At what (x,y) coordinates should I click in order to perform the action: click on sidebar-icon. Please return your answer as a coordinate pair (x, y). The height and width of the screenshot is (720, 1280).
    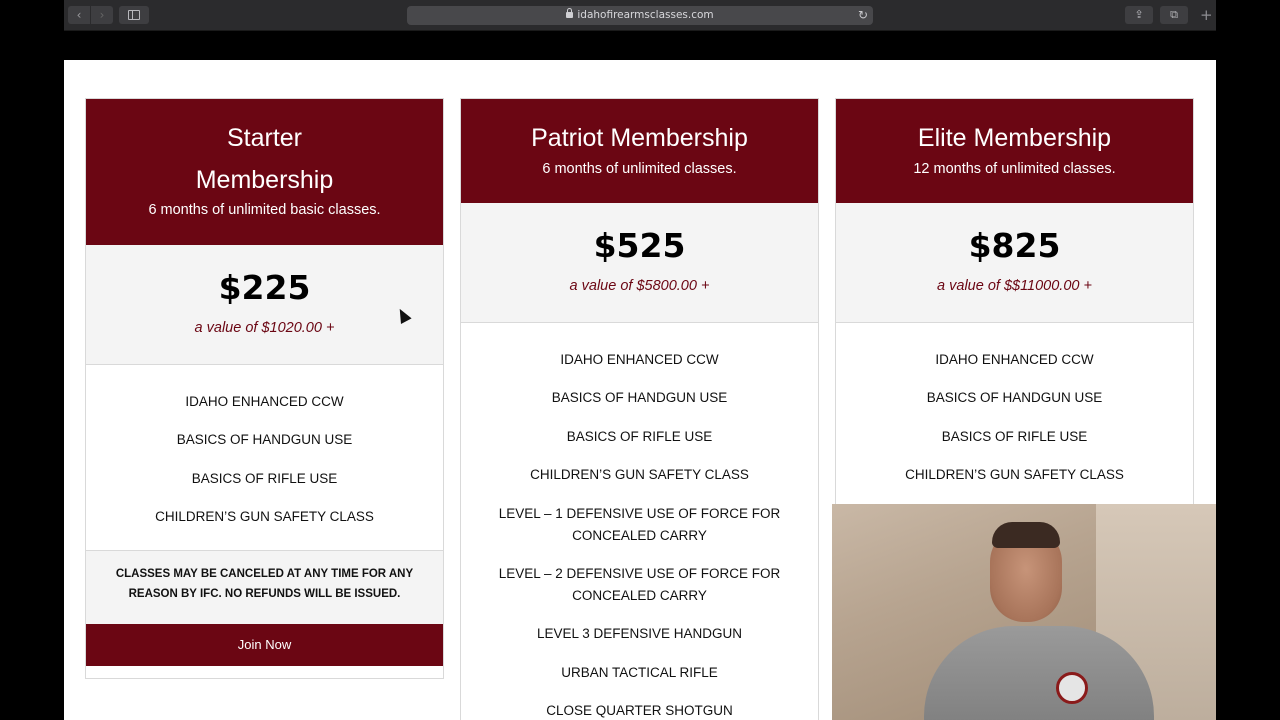
    Looking at the image, I should click on (134, 15).